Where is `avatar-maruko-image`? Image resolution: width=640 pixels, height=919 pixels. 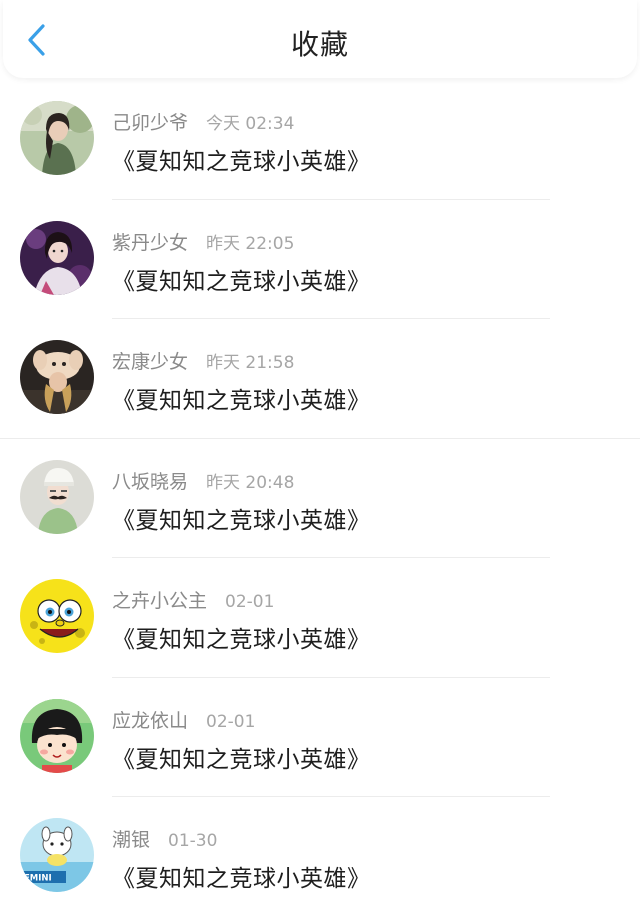
avatar-maruko-image is located at coordinates (57, 735).